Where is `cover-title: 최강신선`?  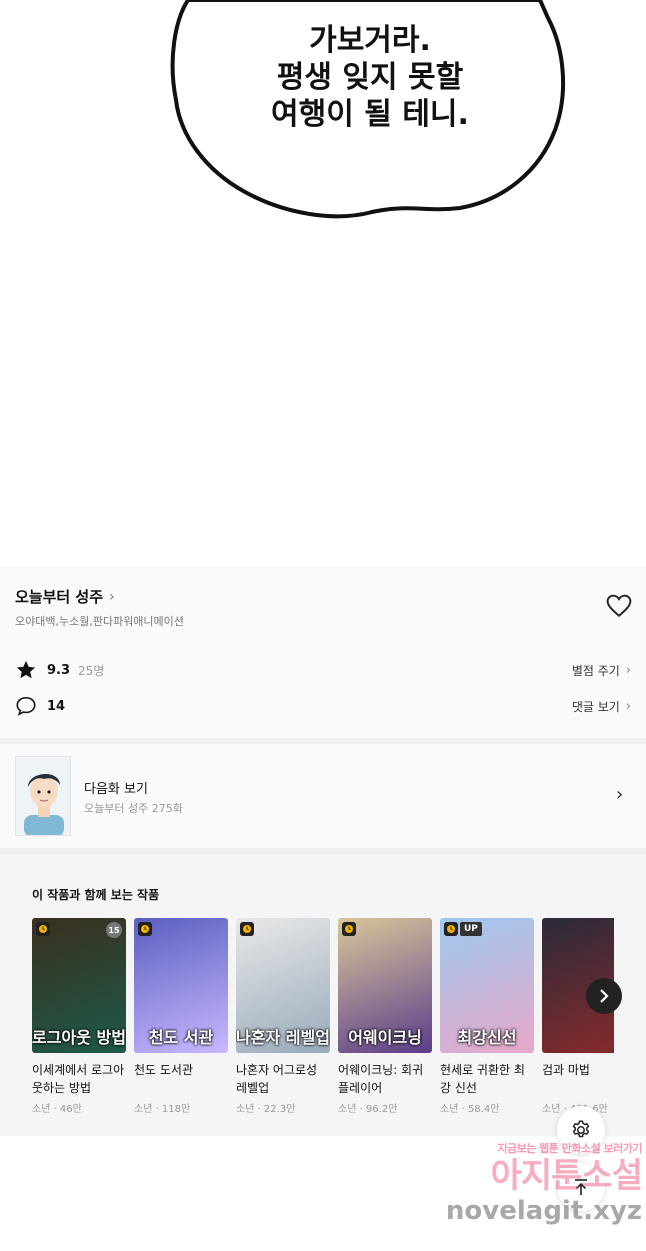 cover-title: 최강신선 is located at coordinates (487, 1037).